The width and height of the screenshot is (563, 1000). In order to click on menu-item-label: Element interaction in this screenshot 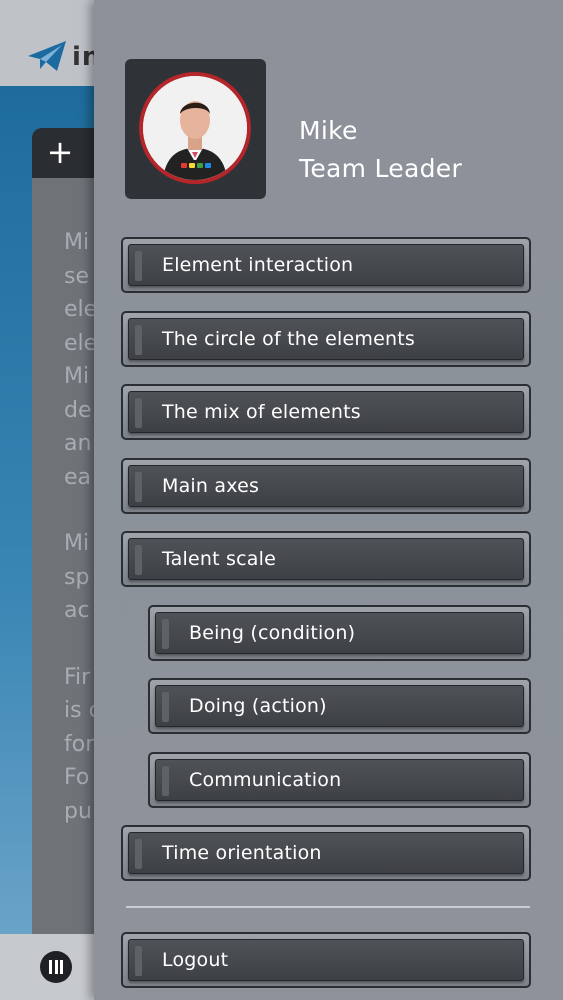, I will do `click(258, 265)`.